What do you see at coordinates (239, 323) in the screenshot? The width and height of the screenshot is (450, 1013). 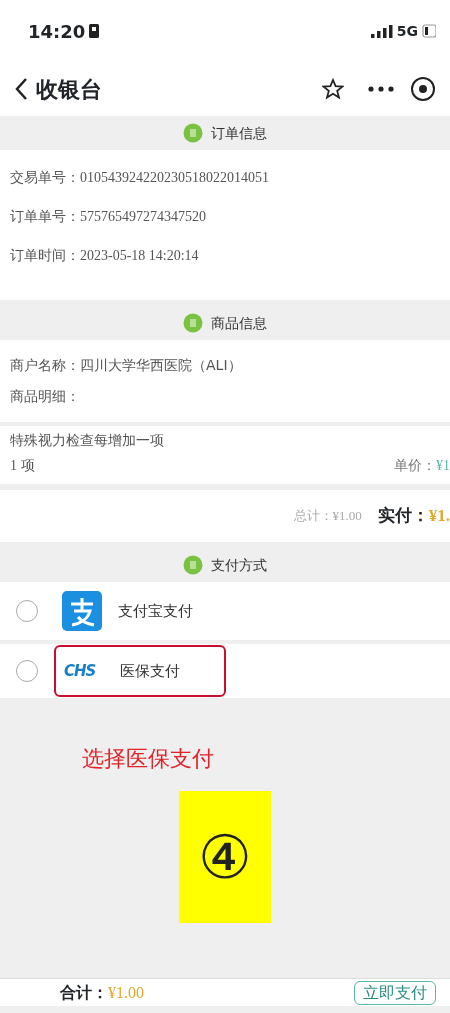 I see `section-title: 商品信息` at bounding box center [239, 323].